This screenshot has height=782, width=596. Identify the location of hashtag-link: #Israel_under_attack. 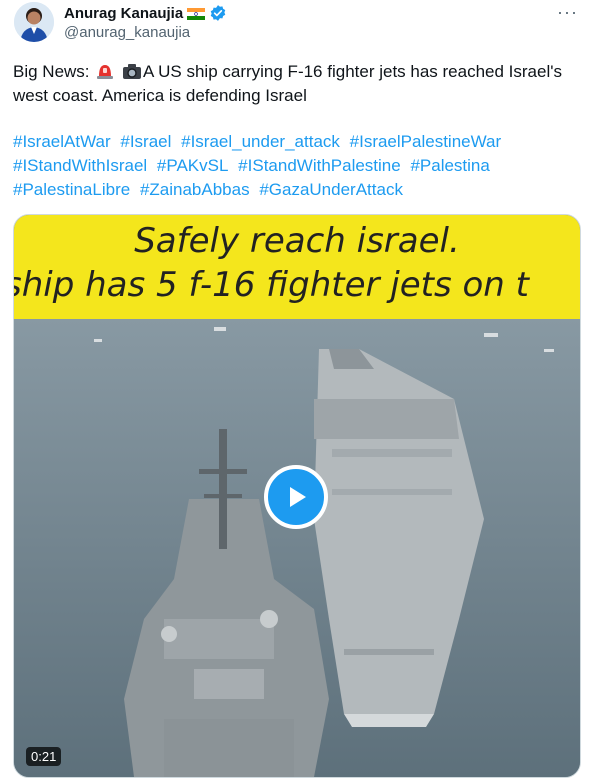
(260, 141).